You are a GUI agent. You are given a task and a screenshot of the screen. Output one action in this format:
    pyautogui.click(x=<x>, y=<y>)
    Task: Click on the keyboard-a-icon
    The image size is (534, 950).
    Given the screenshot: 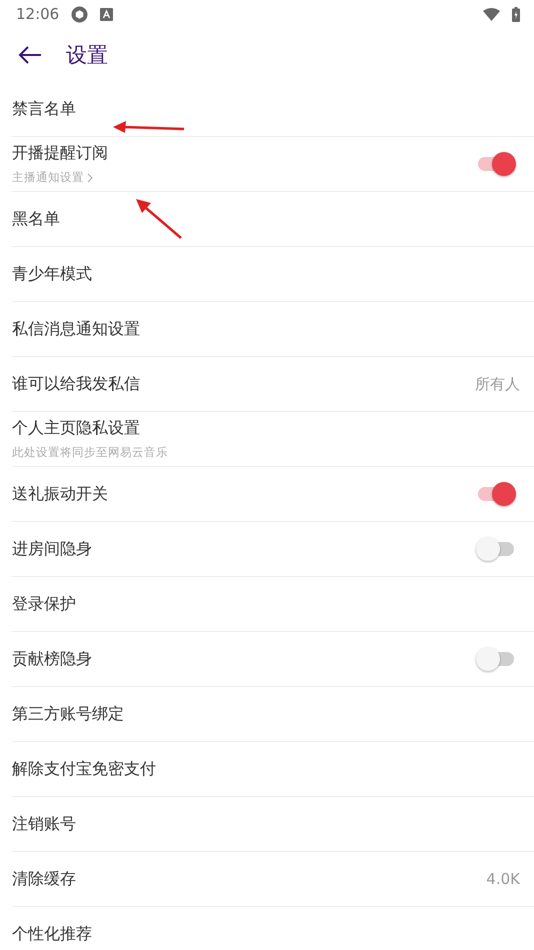 What is the action you would take?
    pyautogui.click(x=107, y=14)
    